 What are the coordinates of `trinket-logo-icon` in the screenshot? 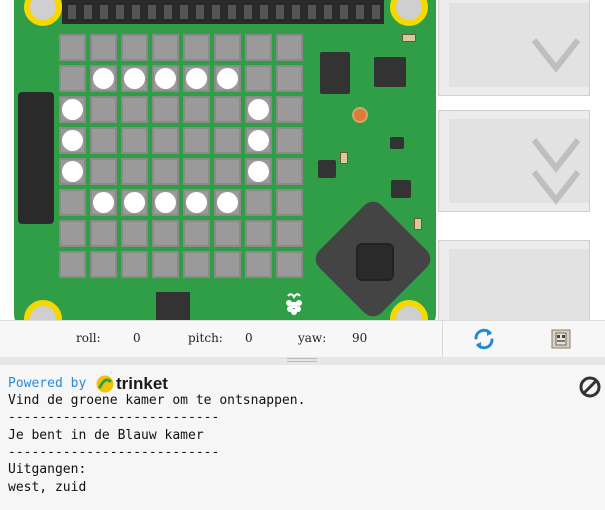 It's located at (105, 384).